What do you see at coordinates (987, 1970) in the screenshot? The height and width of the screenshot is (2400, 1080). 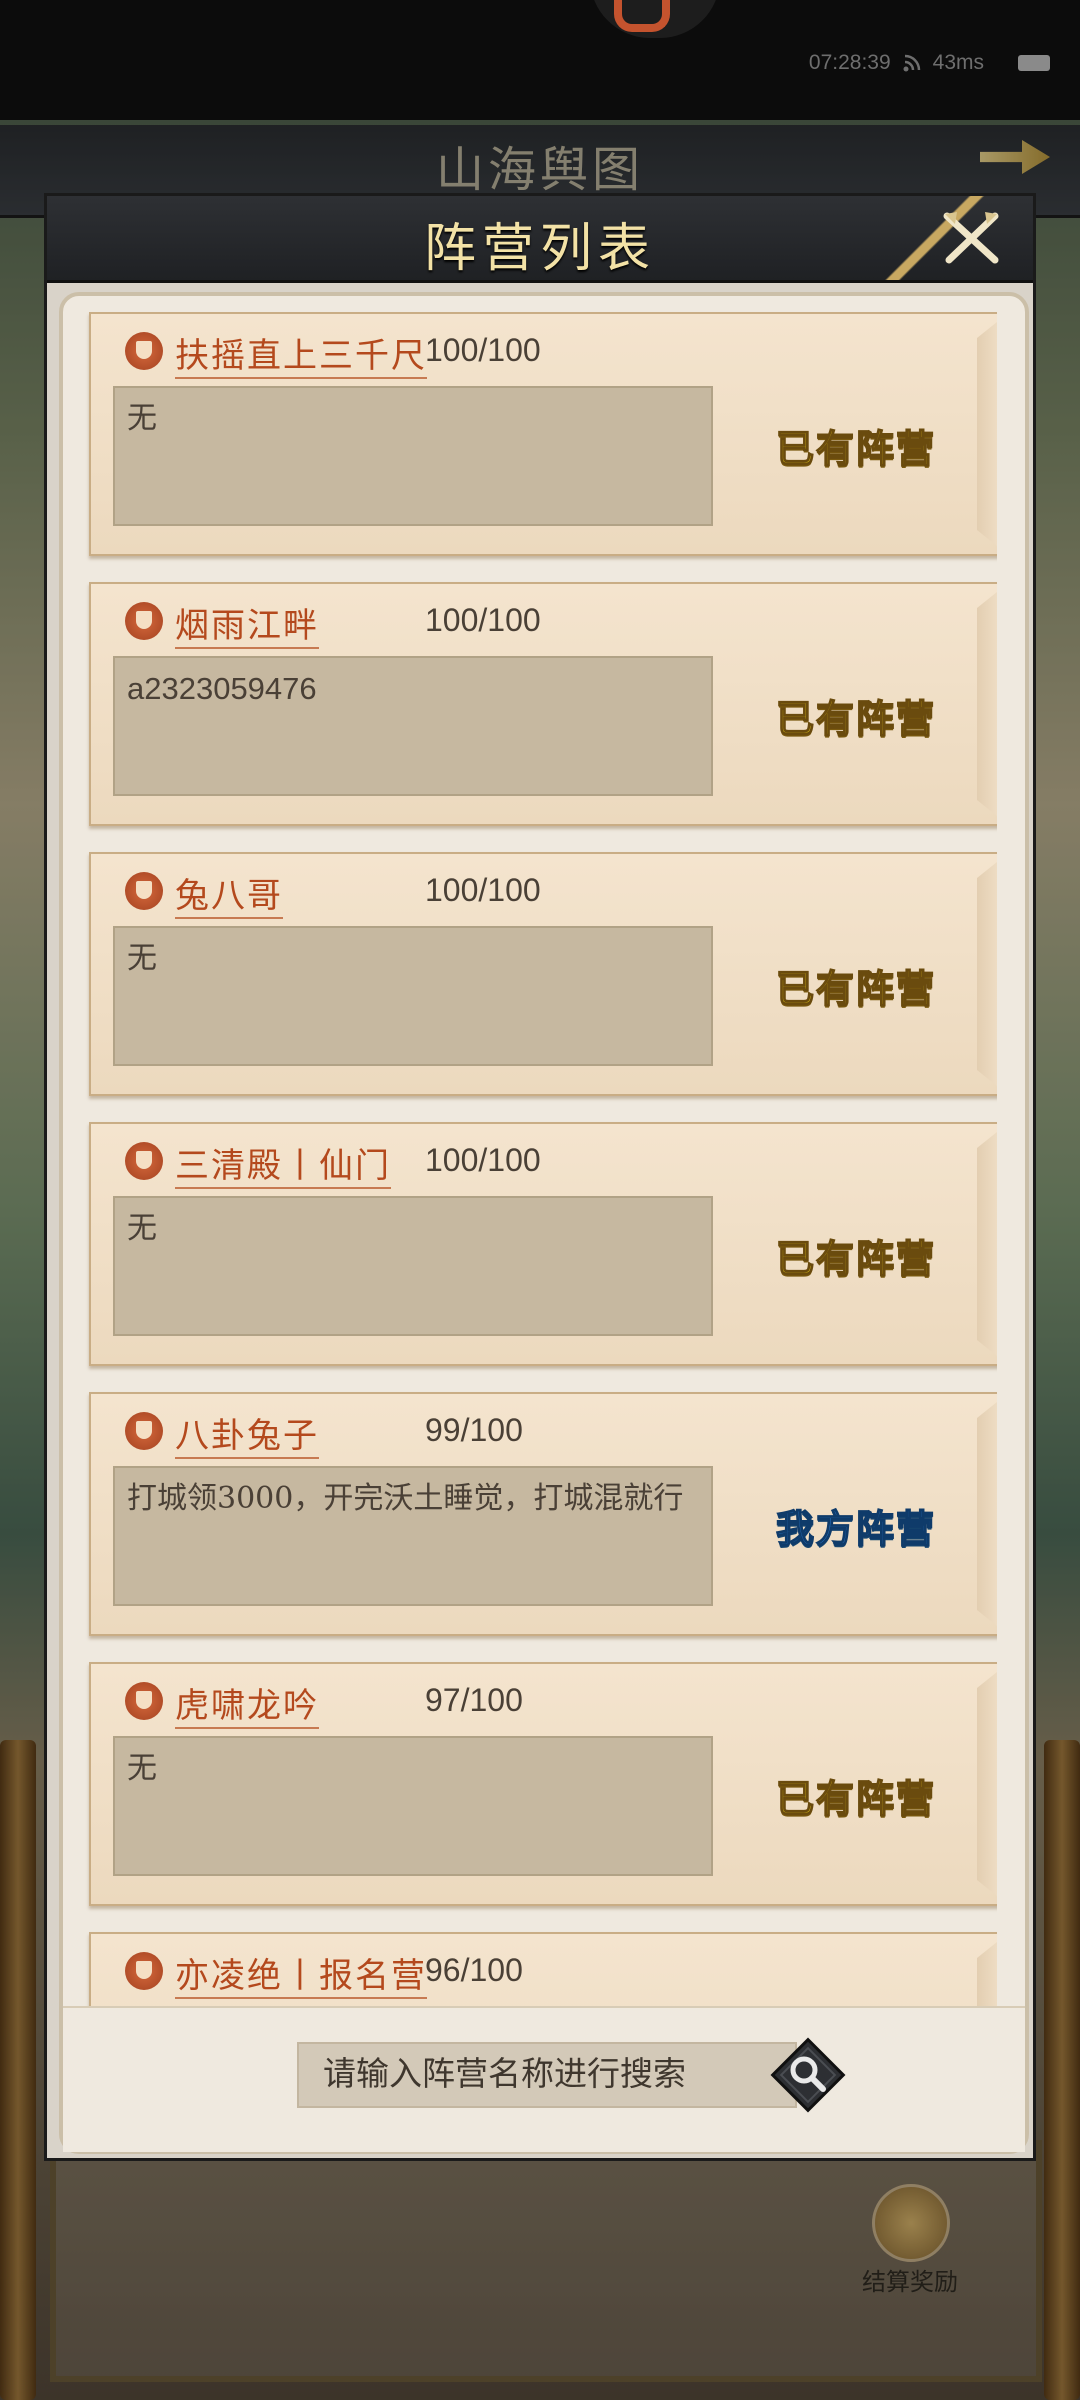 I see `card-tab-decoration` at bounding box center [987, 1970].